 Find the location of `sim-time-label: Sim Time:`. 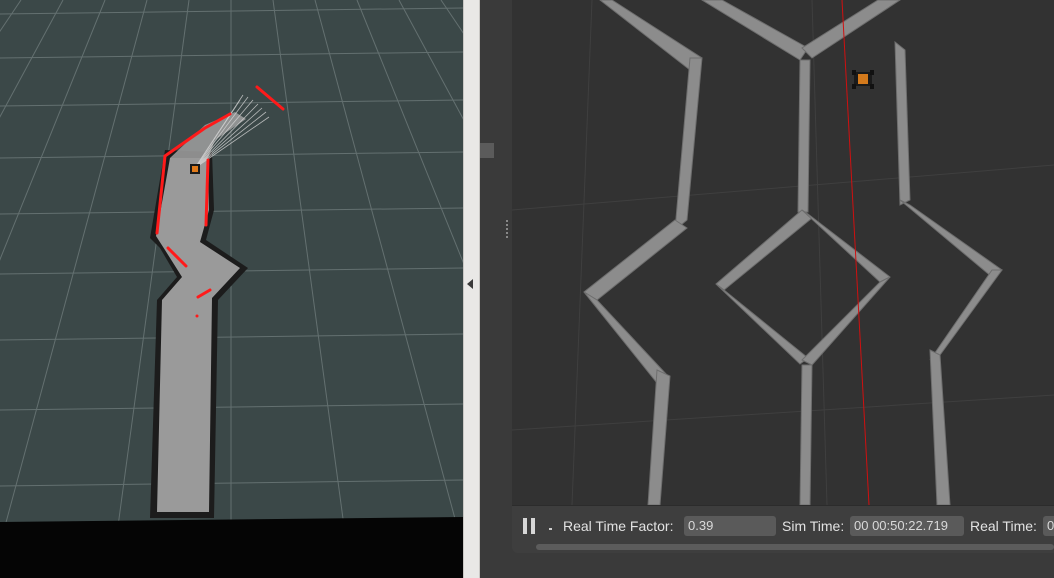

sim-time-label: Sim Time: is located at coordinates (813, 526).